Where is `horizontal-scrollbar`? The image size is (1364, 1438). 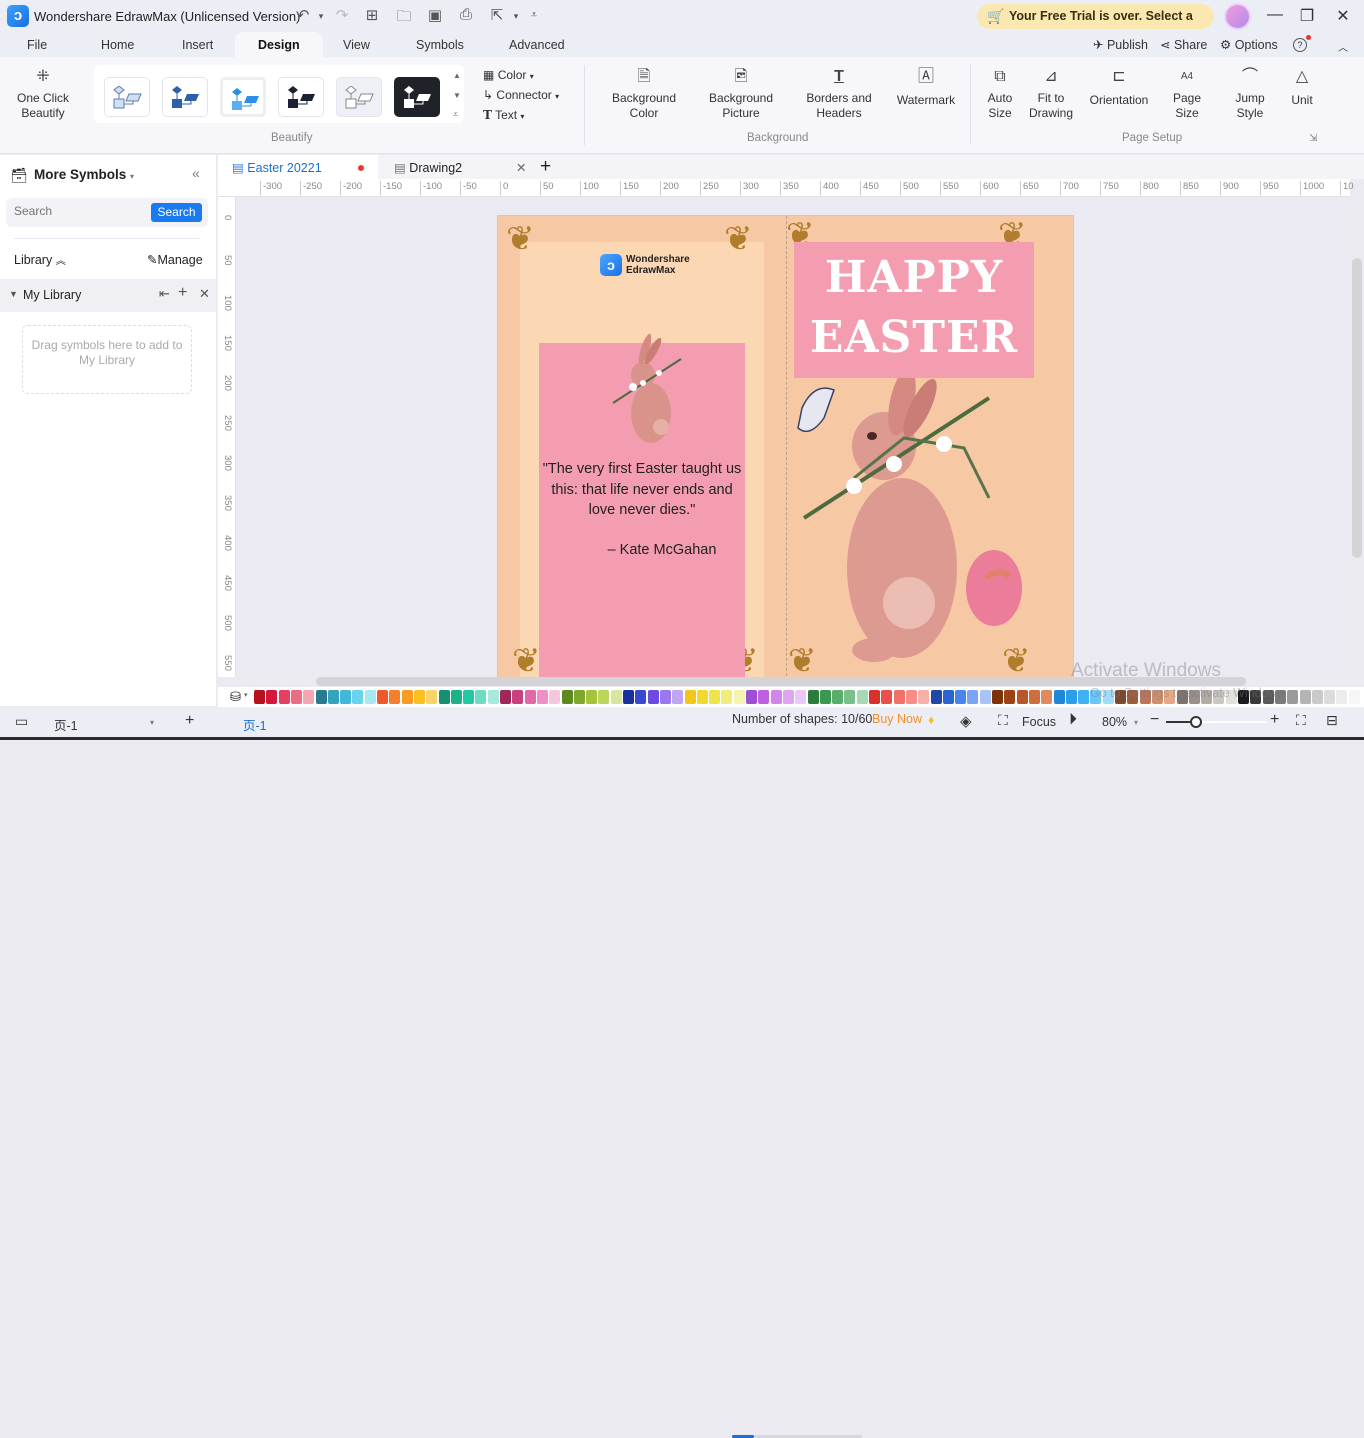 horizontal-scrollbar is located at coordinates (781, 681).